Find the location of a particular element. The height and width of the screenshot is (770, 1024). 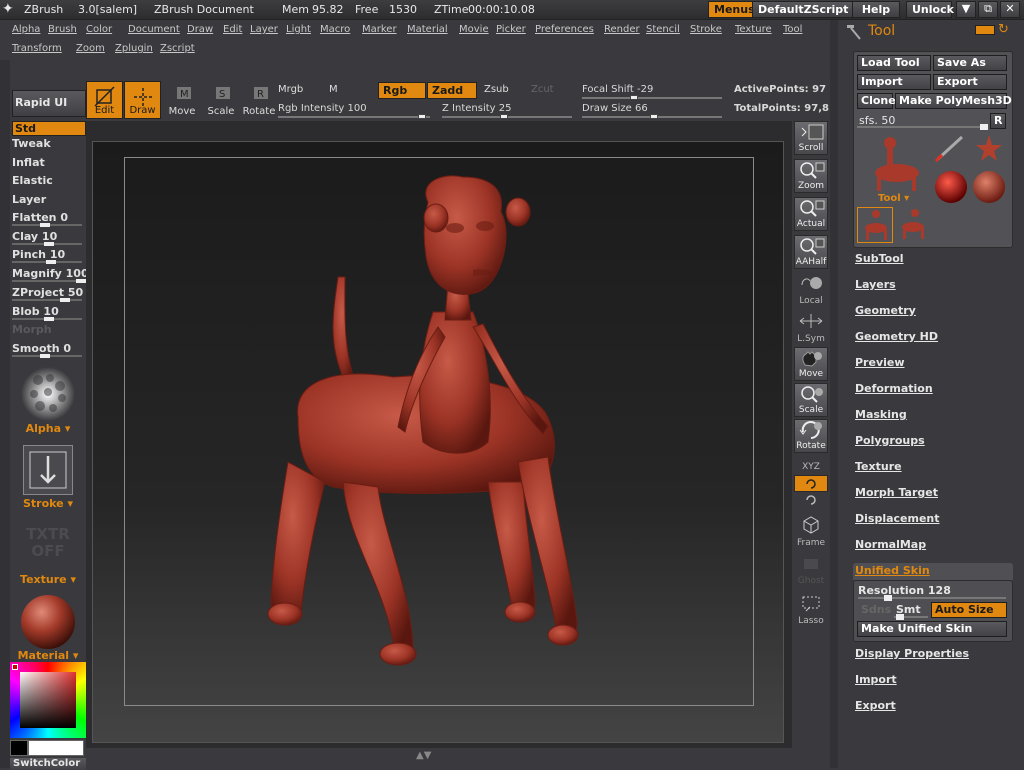

restore-icon: ⧉ is located at coordinates (988, 9).